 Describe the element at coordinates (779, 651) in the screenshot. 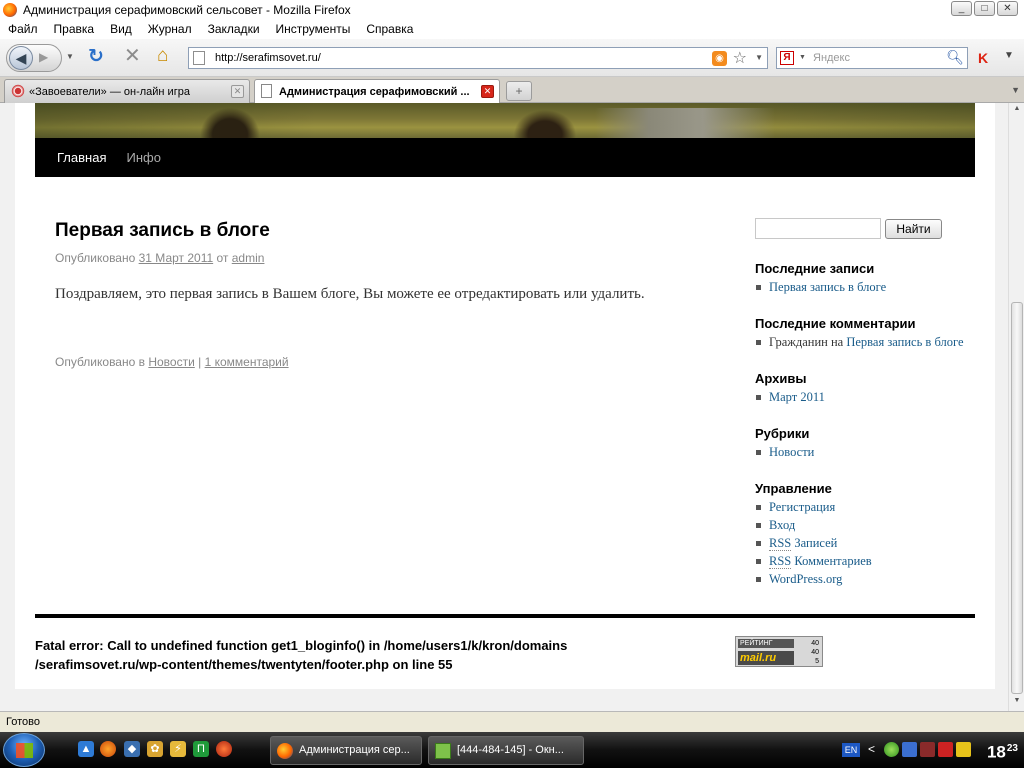

I see `mailru-rating-counter: РЕЙТИНГ mail.ru 40 40 5` at that location.